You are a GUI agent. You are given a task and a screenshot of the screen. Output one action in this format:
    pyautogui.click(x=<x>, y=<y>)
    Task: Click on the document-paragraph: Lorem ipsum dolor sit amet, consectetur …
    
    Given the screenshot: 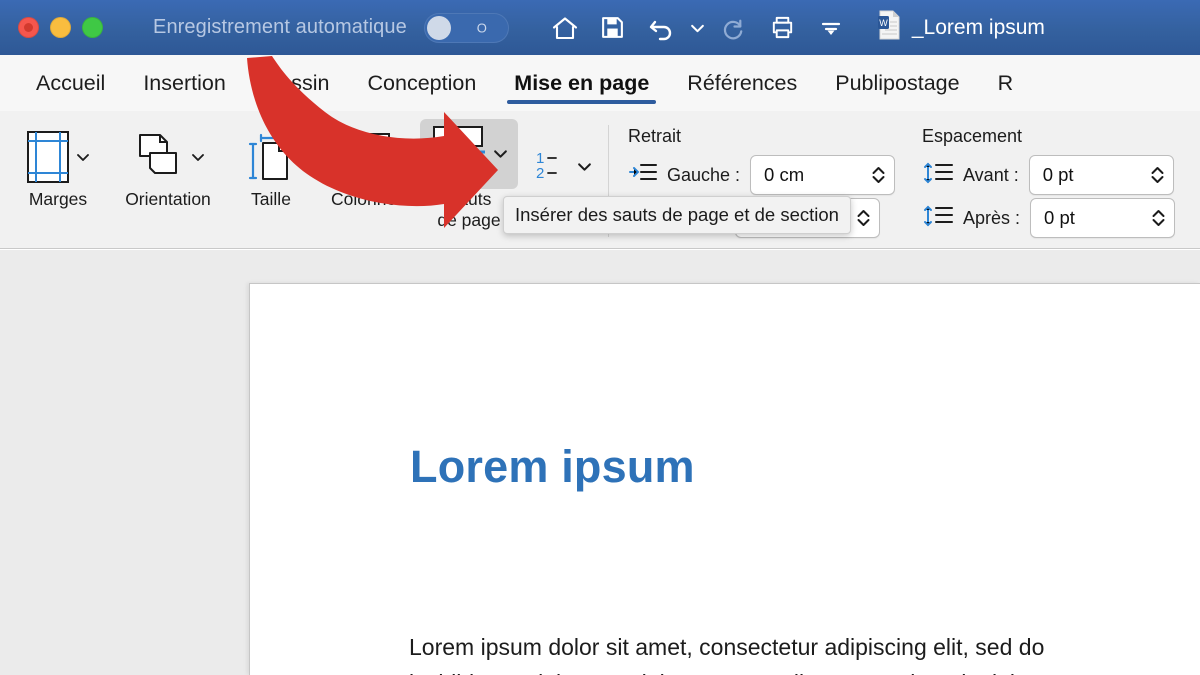 What is the action you would take?
    pyautogui.click(x=804, y=652)
    